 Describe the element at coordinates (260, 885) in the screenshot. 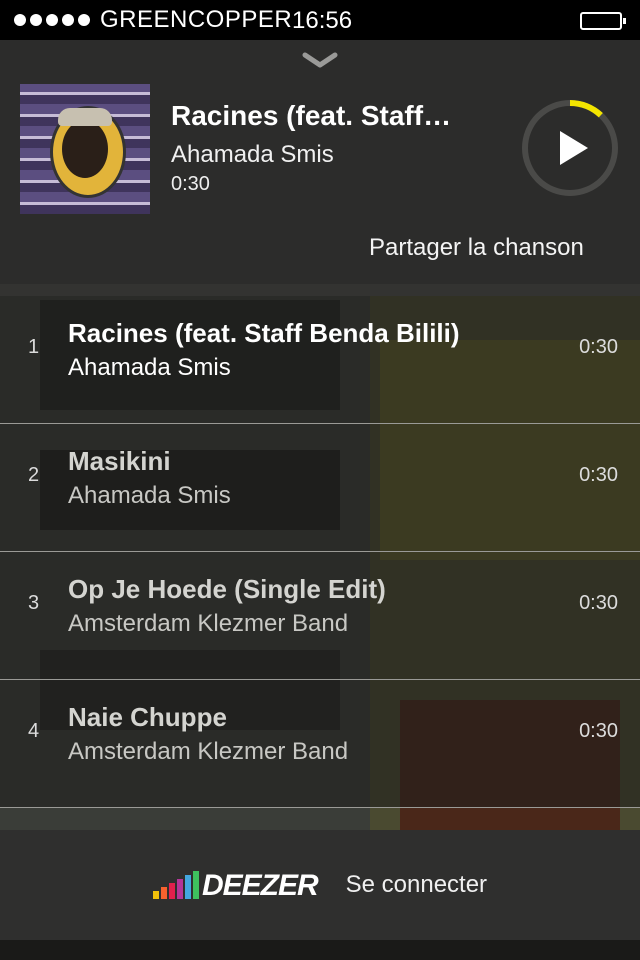

I see `deezer-wordmark: DEEZER` at that location.